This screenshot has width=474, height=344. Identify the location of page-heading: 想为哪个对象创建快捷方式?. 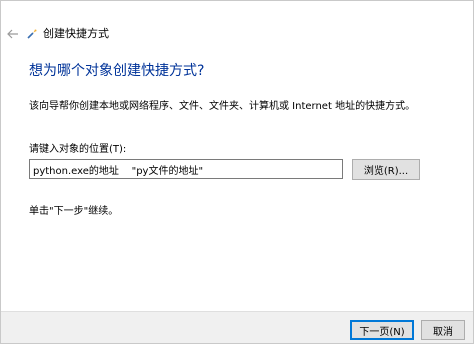
(117, 71).